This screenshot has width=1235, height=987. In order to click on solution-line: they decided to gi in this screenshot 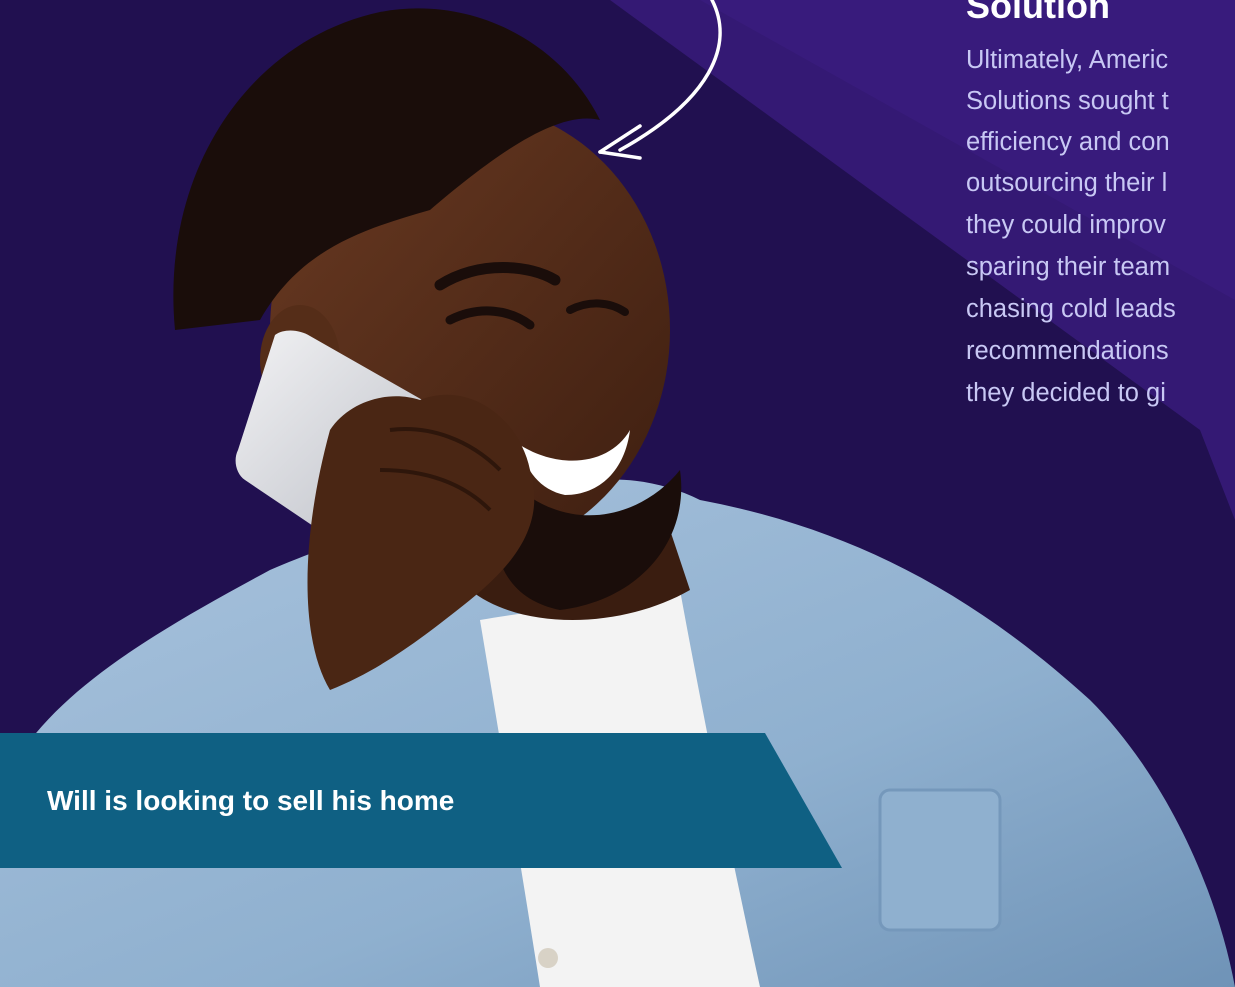, I will do `click(1066, 393)`.